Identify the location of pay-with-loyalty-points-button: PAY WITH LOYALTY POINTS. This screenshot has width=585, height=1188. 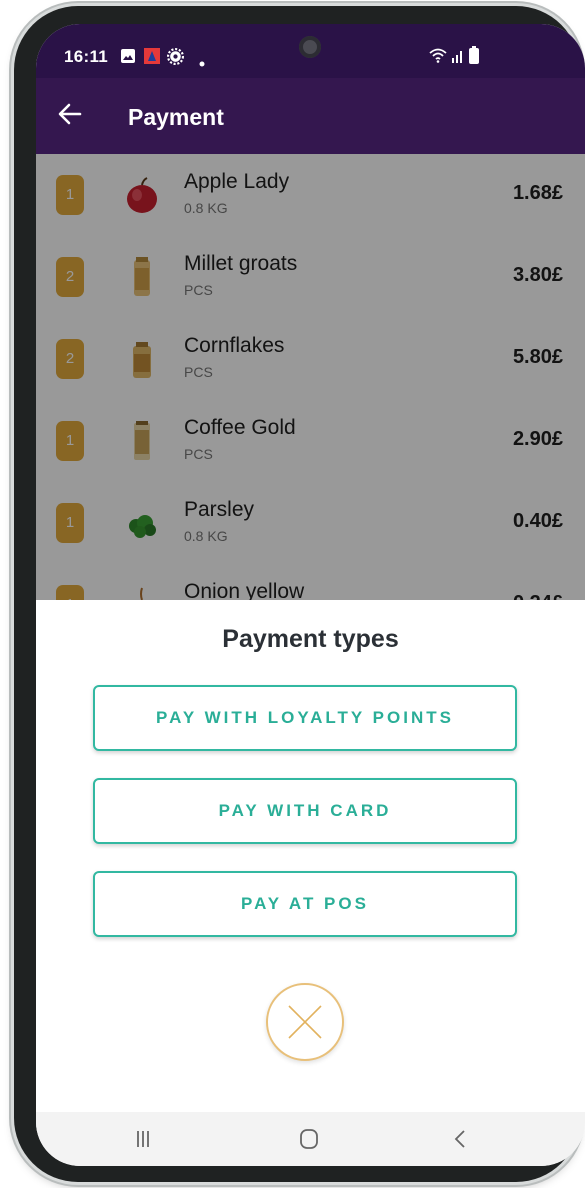
(305, 718).